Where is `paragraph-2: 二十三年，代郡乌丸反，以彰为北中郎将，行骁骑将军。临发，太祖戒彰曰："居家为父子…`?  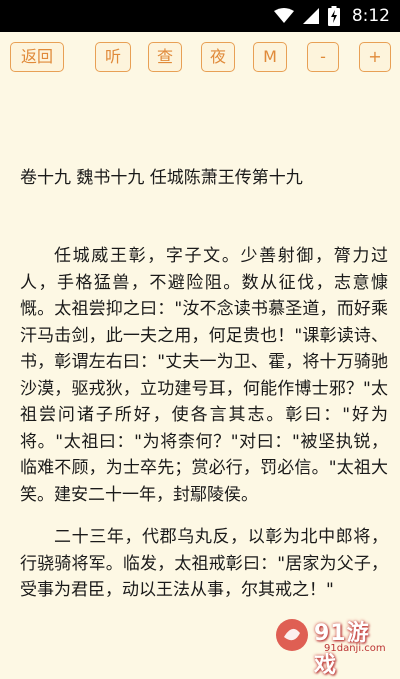
paragraph-2: 二十三年，代郡乌丸反，以彰为北中郎将，行骁骑将军。临发，太祖戒彰曰："居家为父子… is located at coordinates (204, 563).